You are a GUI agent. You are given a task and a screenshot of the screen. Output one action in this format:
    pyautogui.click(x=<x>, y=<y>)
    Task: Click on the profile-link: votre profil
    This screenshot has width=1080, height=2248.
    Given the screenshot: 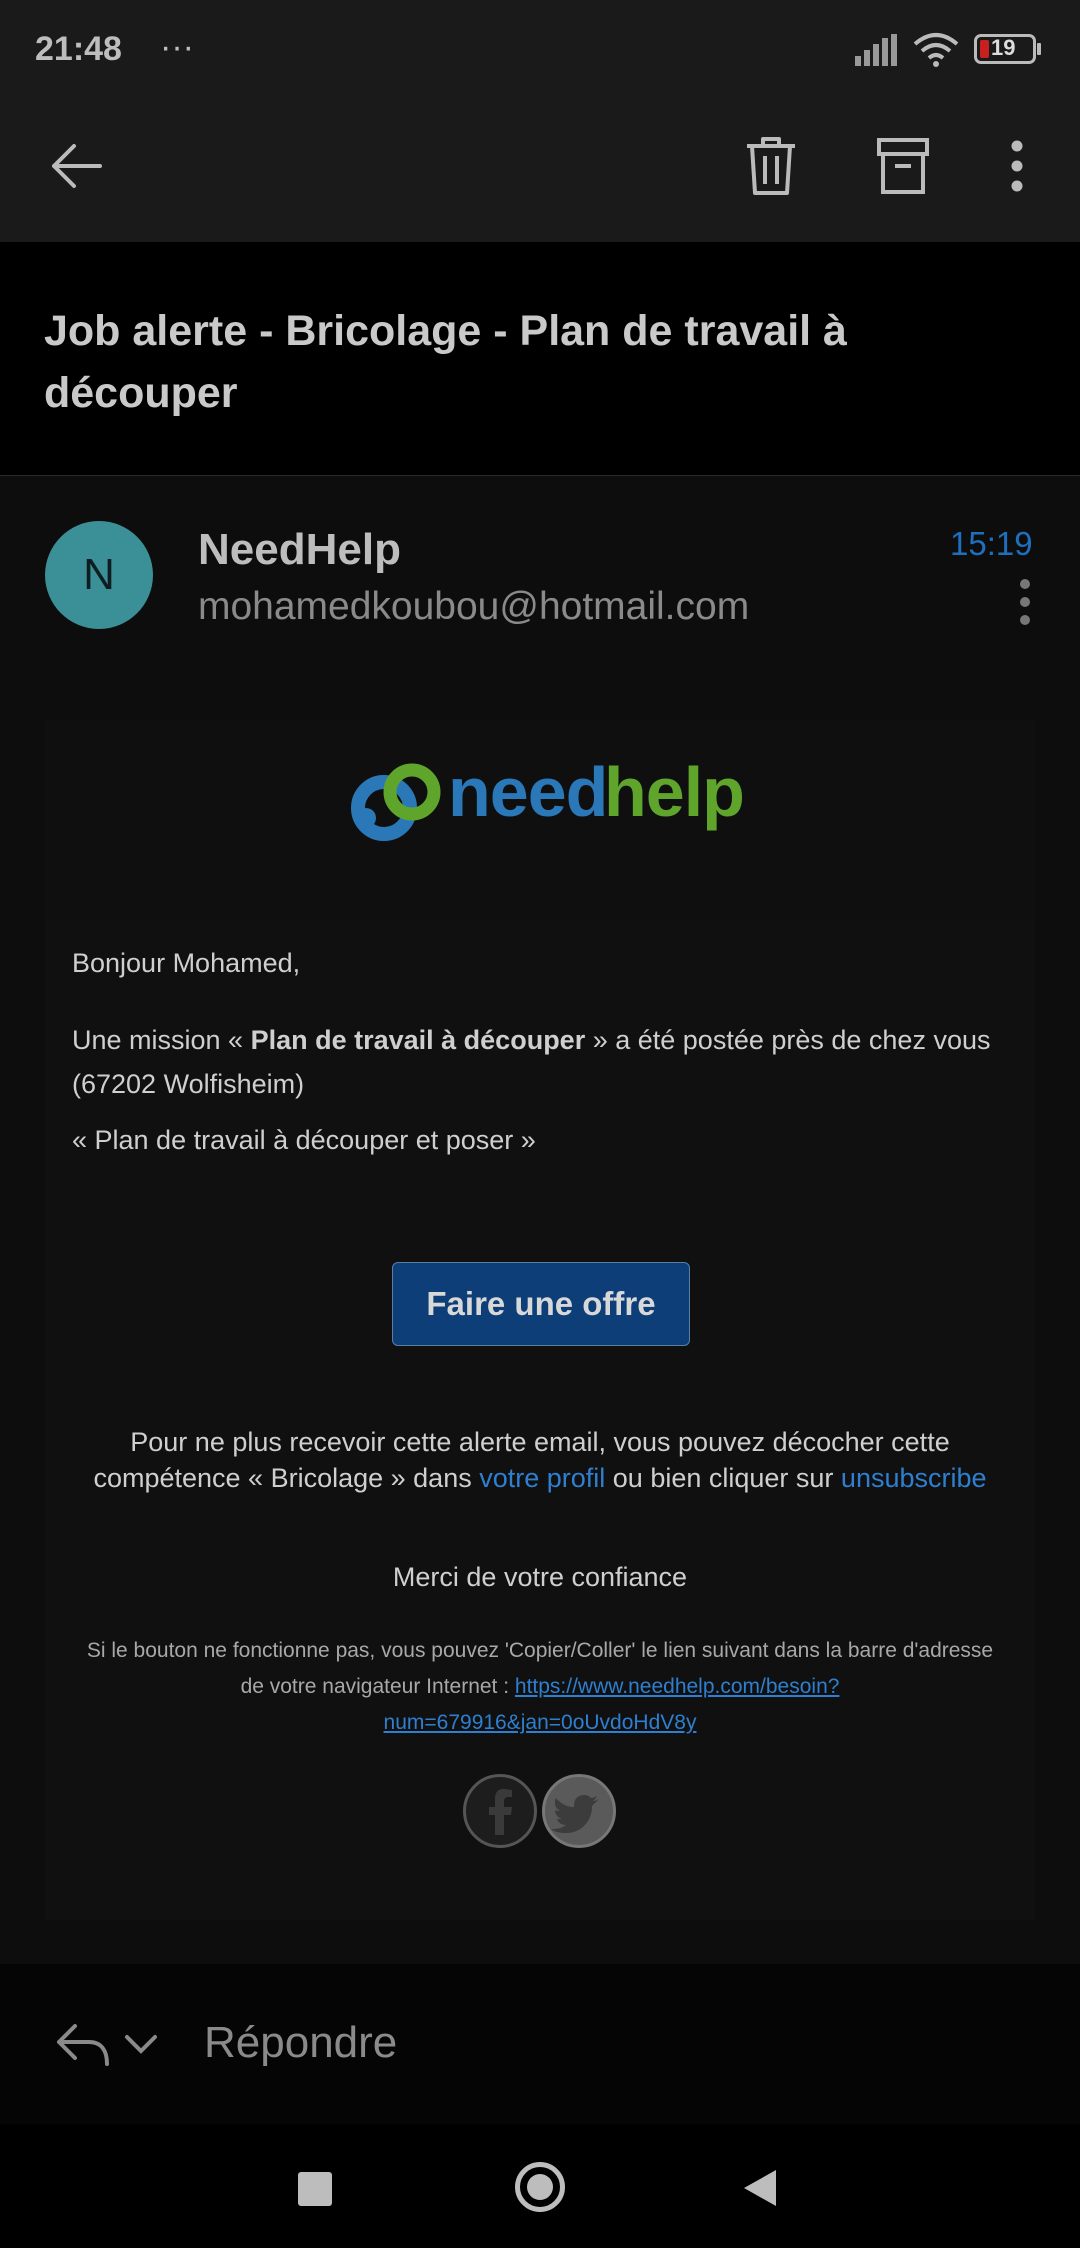 What is the action you would take?
    pyautogui.click(x=542, y=1478)
    